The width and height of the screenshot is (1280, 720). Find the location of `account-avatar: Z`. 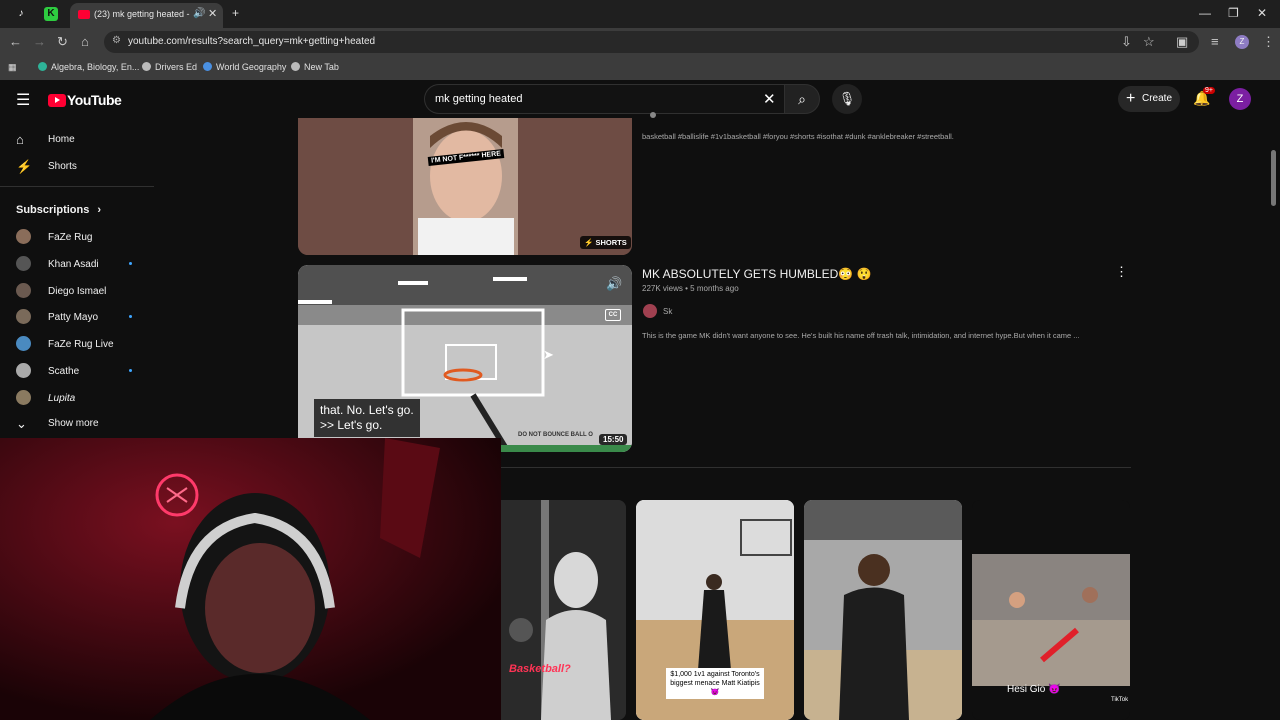

account-avatar: Z is located at coordinates (1240, 99).